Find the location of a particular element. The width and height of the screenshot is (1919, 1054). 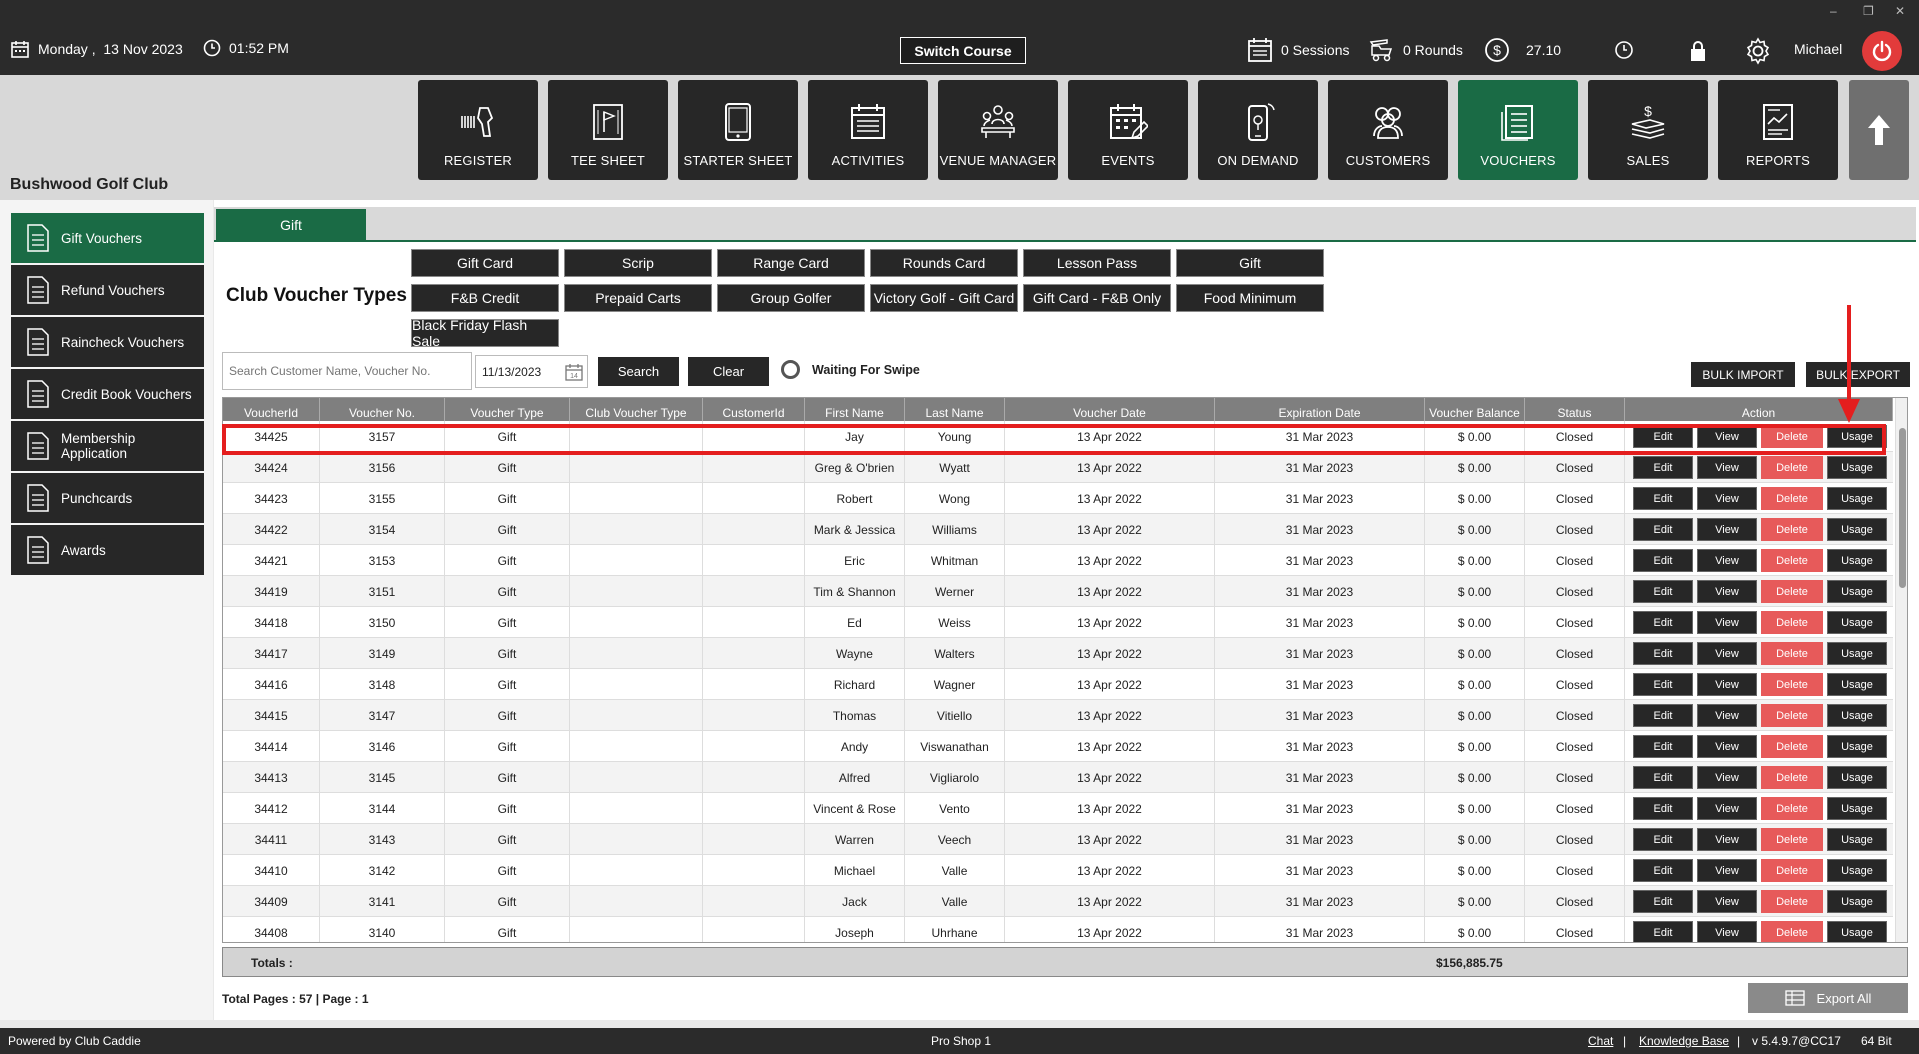

switch-course-button: Switch Course is located at coordinates (963, 50).